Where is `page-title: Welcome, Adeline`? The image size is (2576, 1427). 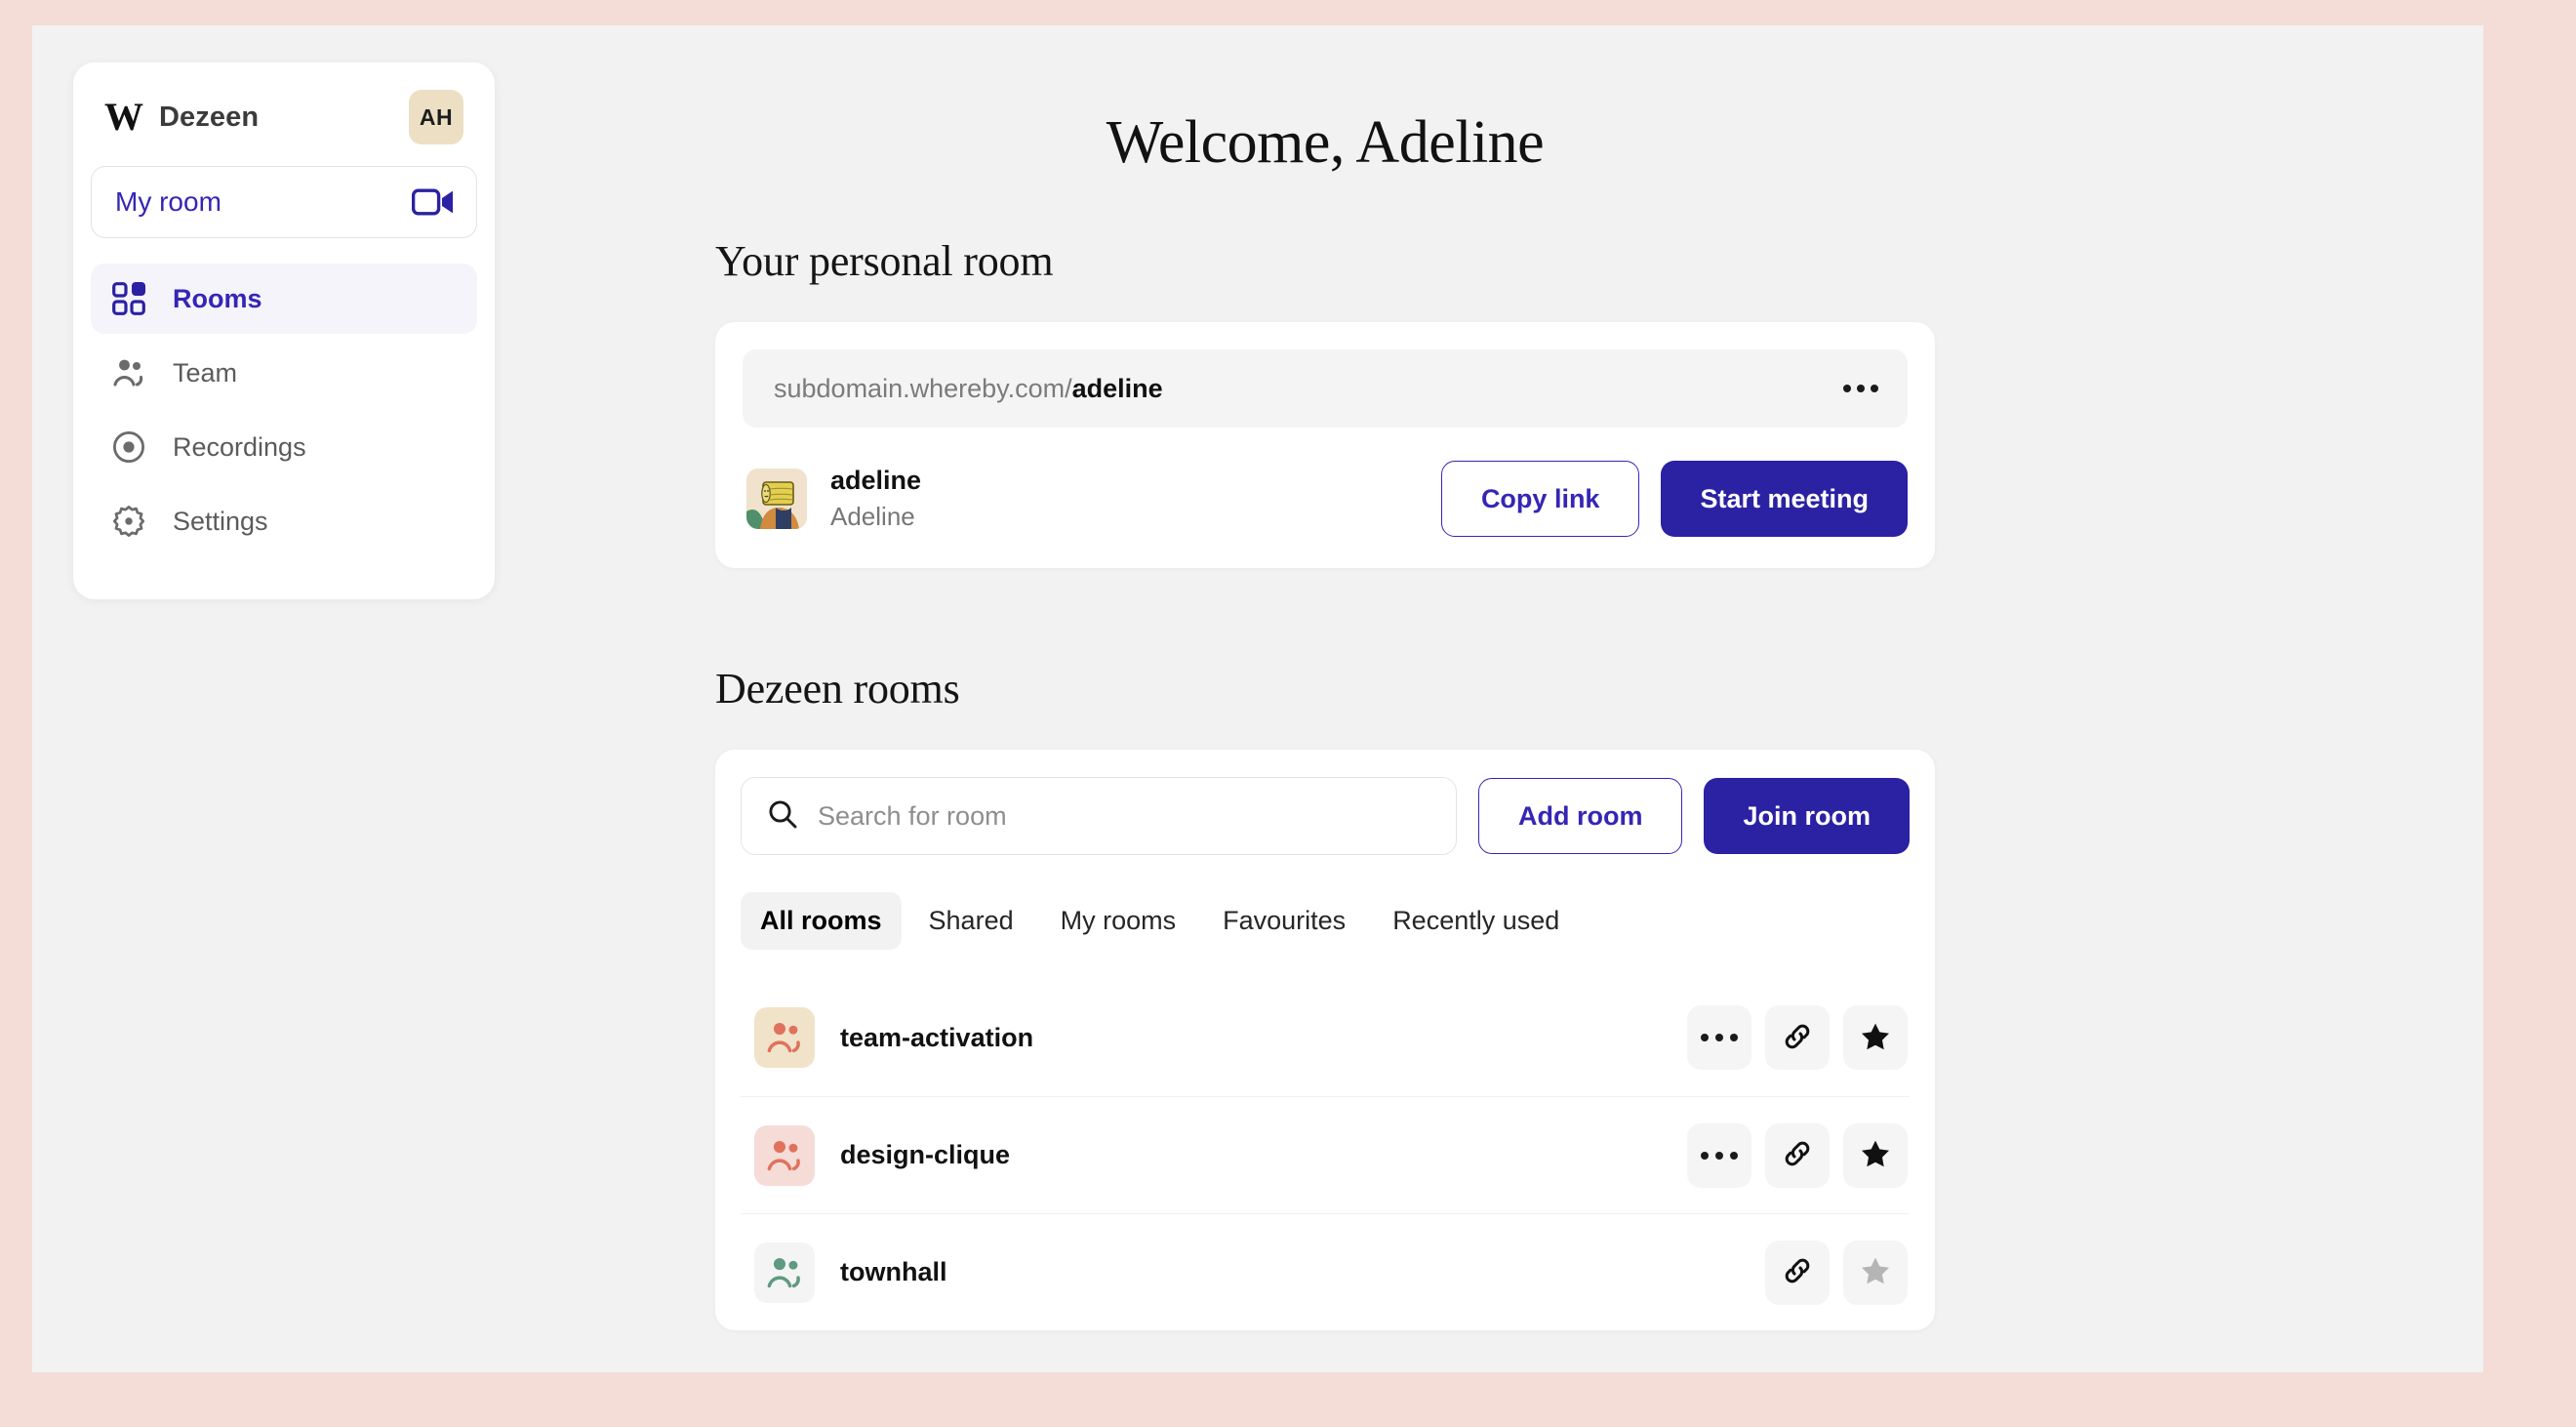
page-title: Welcome, Adeline is located at coordinates (1325, 143).